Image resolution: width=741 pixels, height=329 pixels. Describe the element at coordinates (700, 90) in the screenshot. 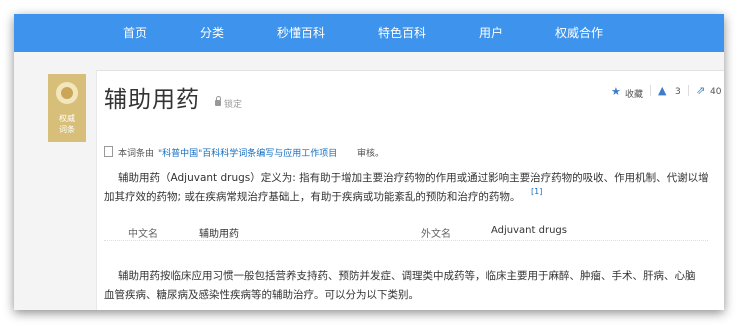

I see `share-icon: ⇗` at that location.